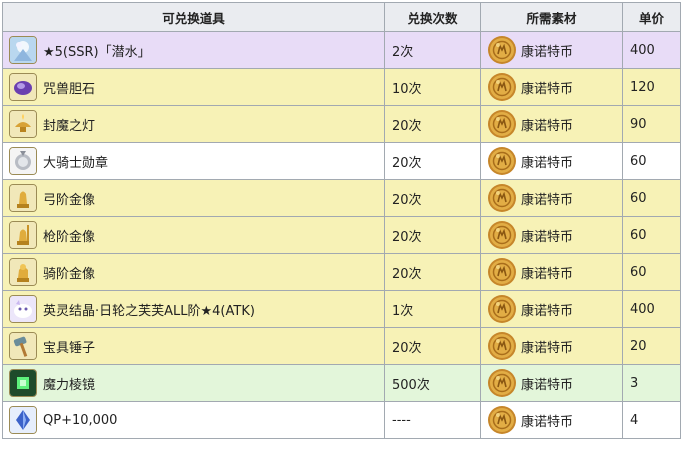 The height and width of the screenshot is (453, 683). Describe the element at coordinates (551, 17) in the screenshot. I see `header-material: 所需素材` at that location.